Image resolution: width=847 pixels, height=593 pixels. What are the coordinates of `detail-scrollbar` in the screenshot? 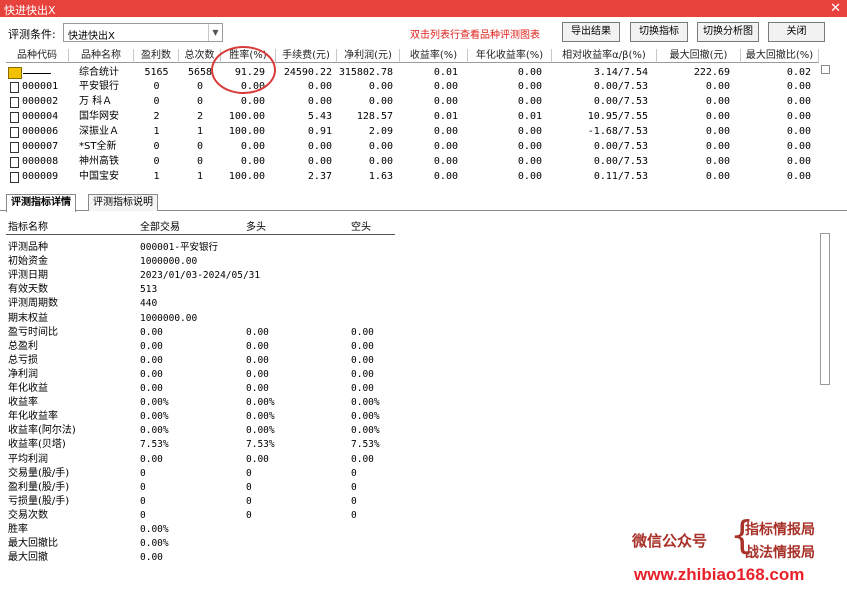 It's located at (825, 309).